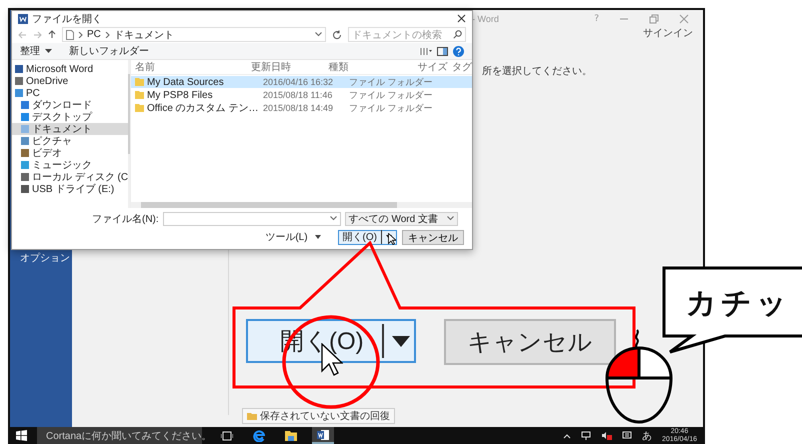 The height and width of the screenshot is (444, 802). I want to click on up-arrow-icon, so click(52, 34).